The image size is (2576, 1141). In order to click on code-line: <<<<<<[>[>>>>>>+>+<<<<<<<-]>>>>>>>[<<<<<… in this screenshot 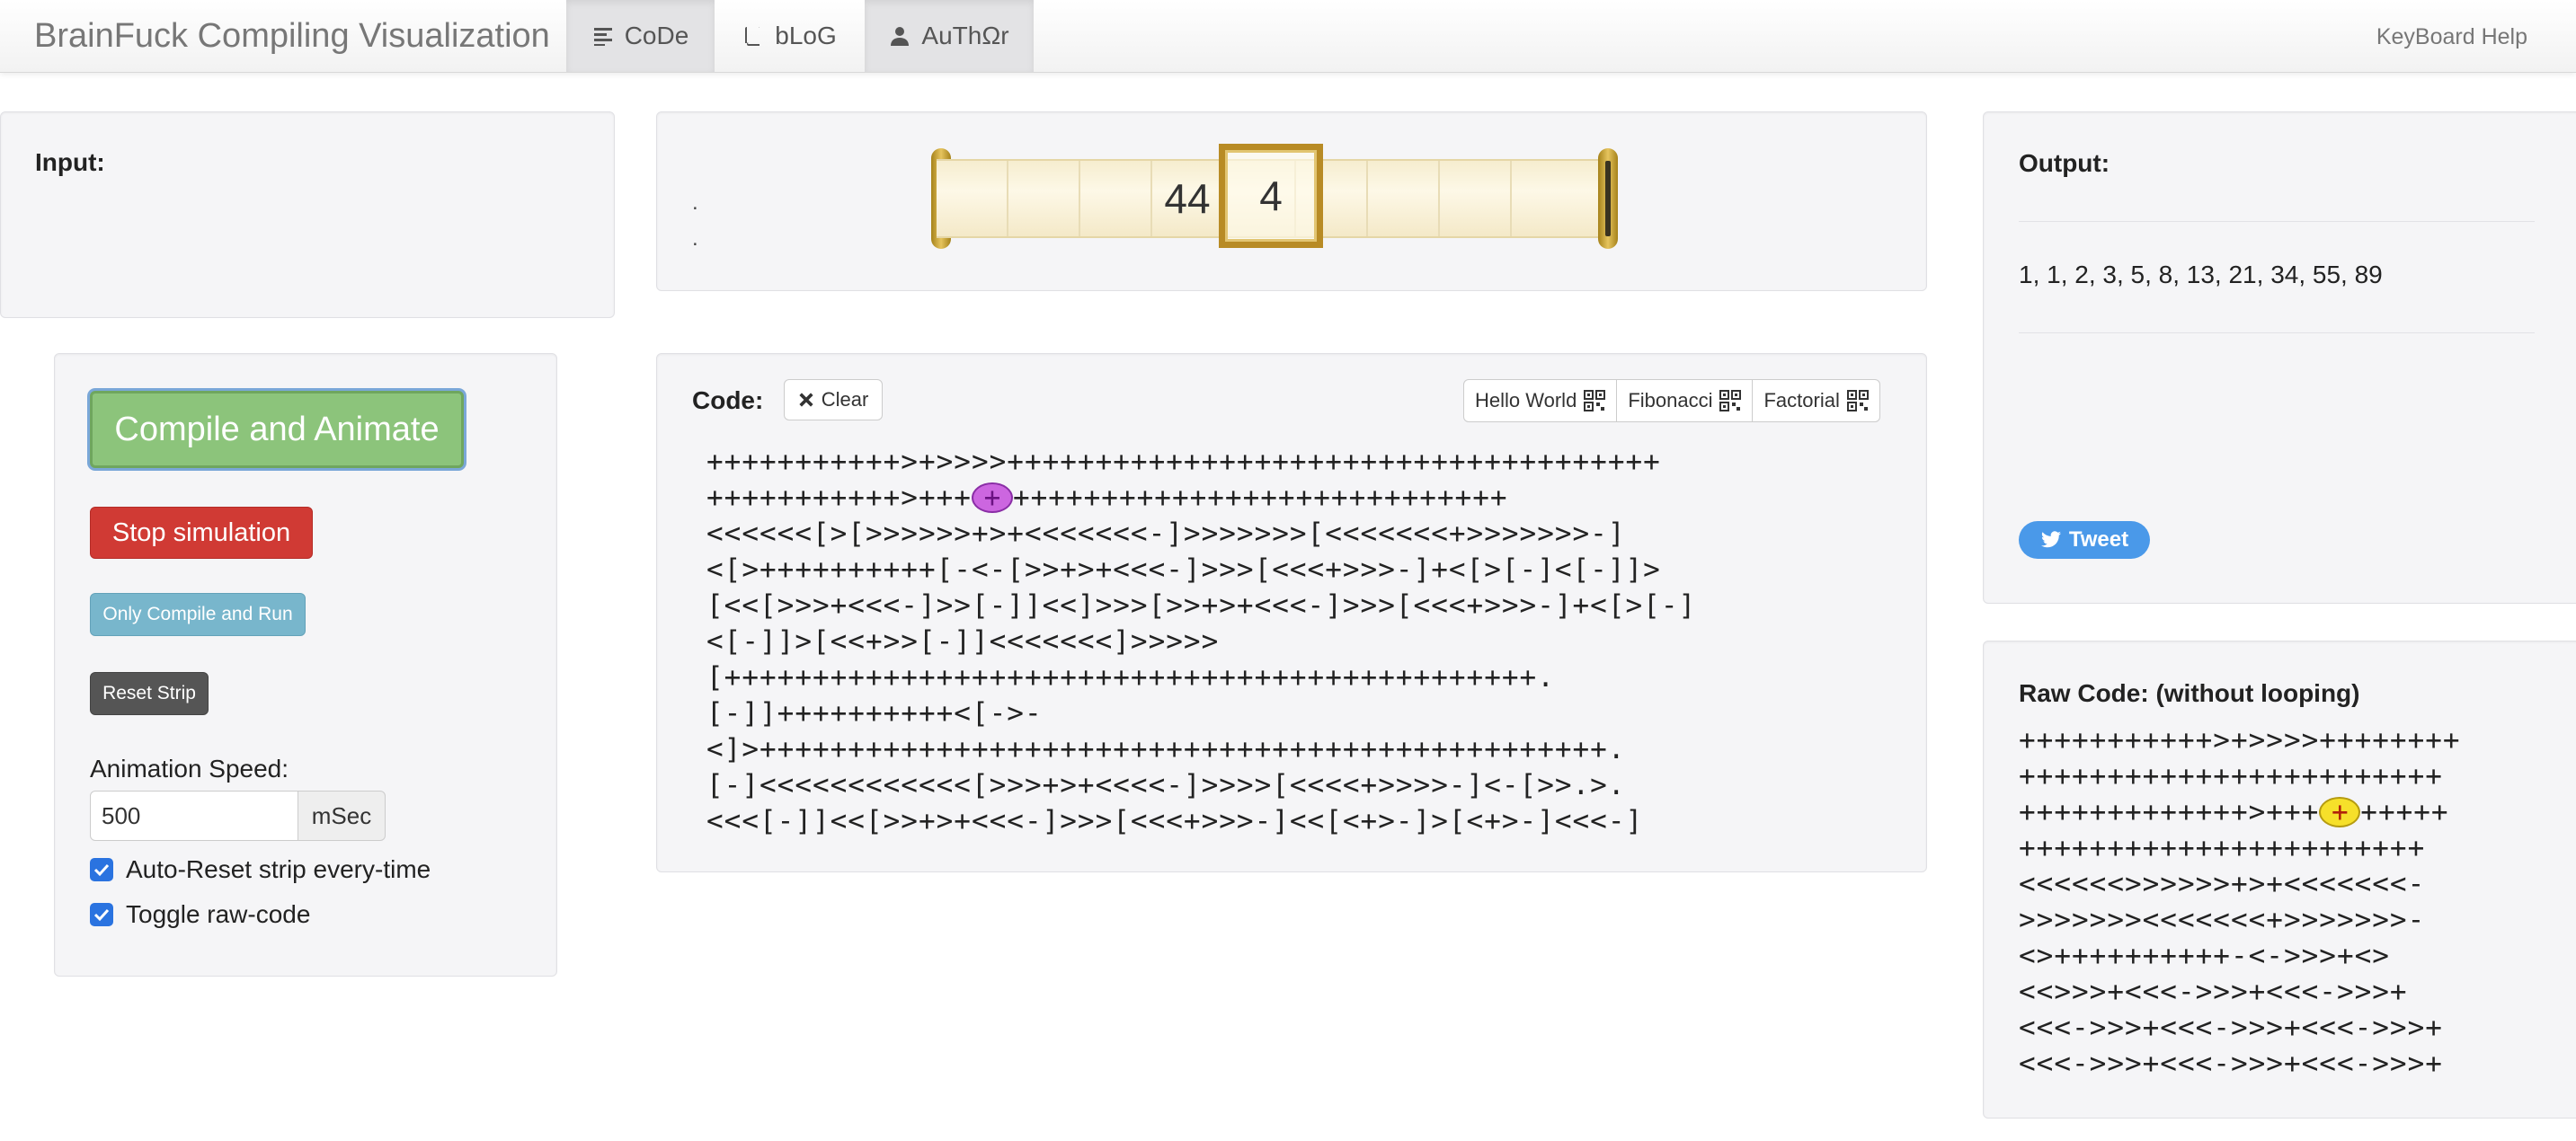, I will do `click(1166, 533)`.